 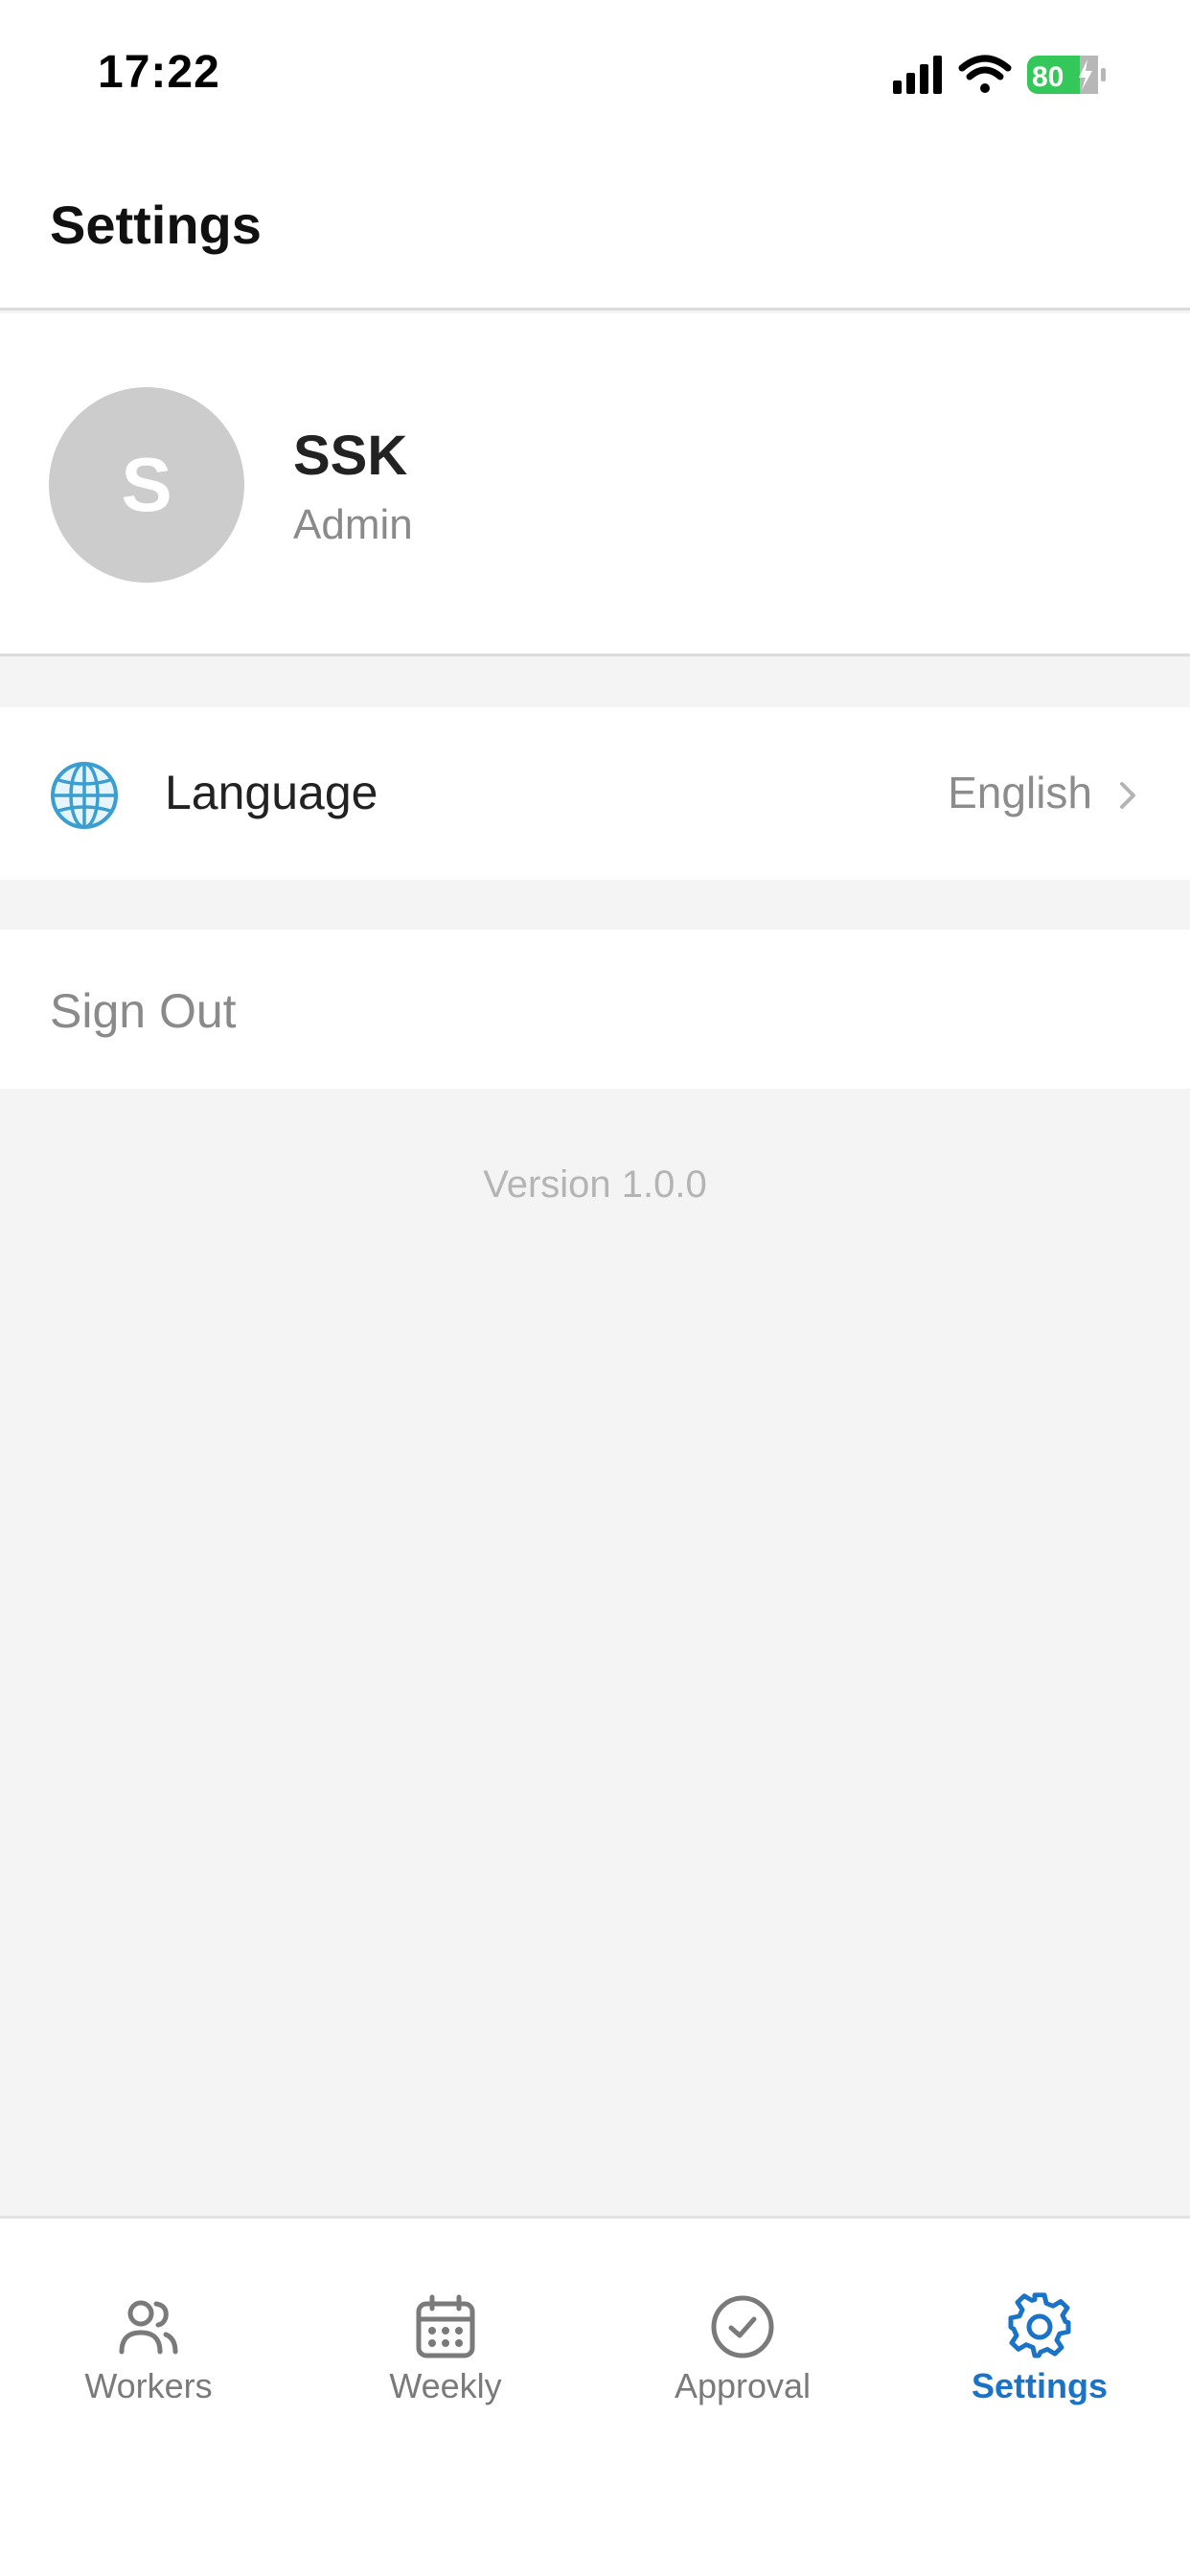 I want to click on profile-card: S SSK Admin, so click(x=595, y=484).